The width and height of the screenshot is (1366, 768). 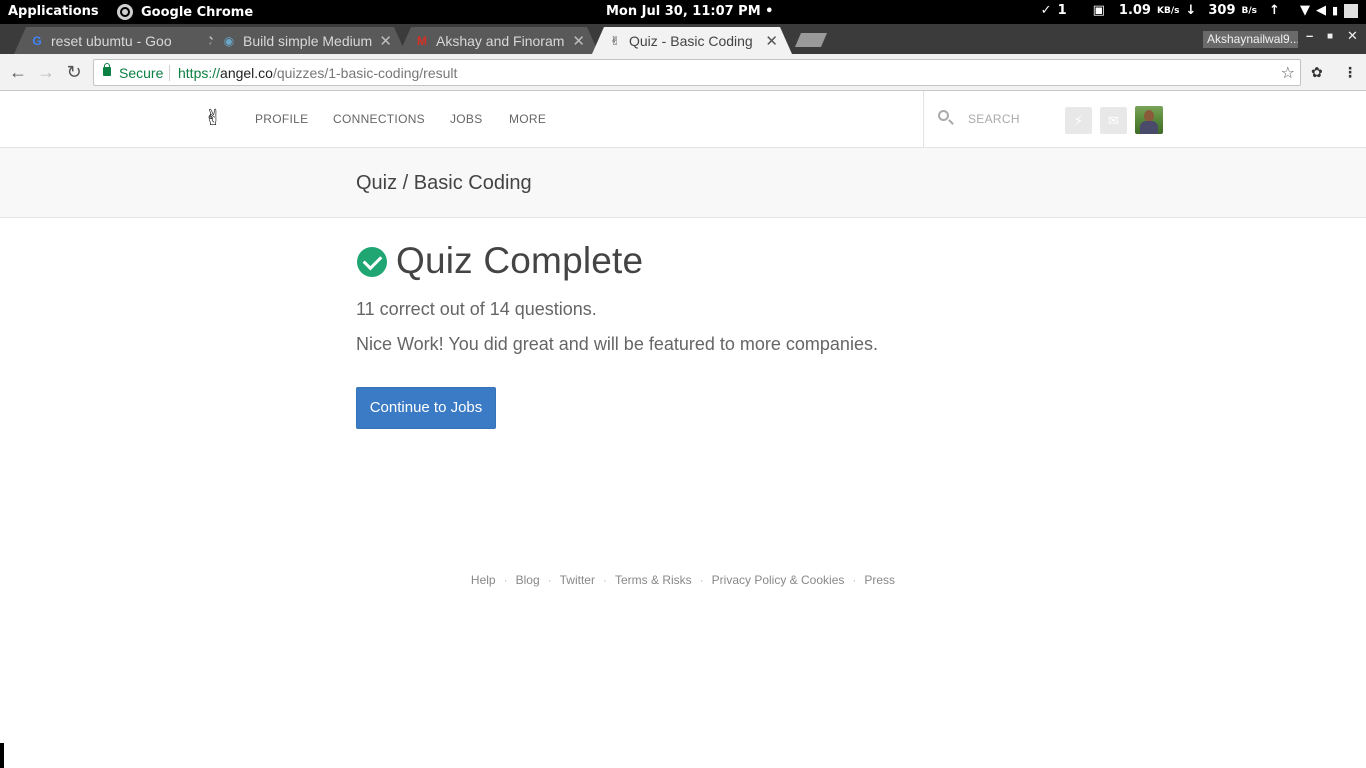 What do you see at coordinates (46, 72) in the screenshot?
I see `forward-arrow-icon: →` at bounding box center [46, 72].